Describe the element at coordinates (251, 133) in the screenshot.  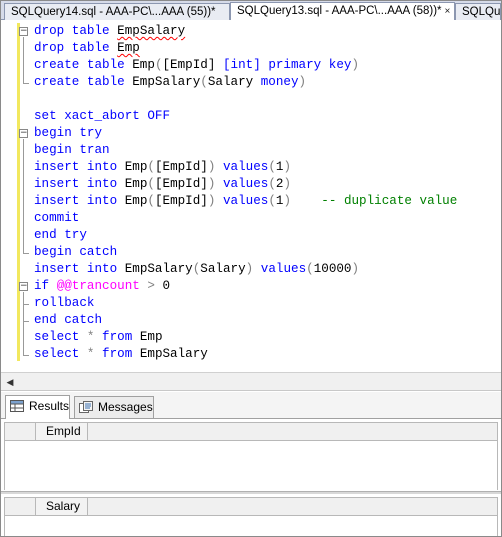
I see `code-line: begin try` at that location.